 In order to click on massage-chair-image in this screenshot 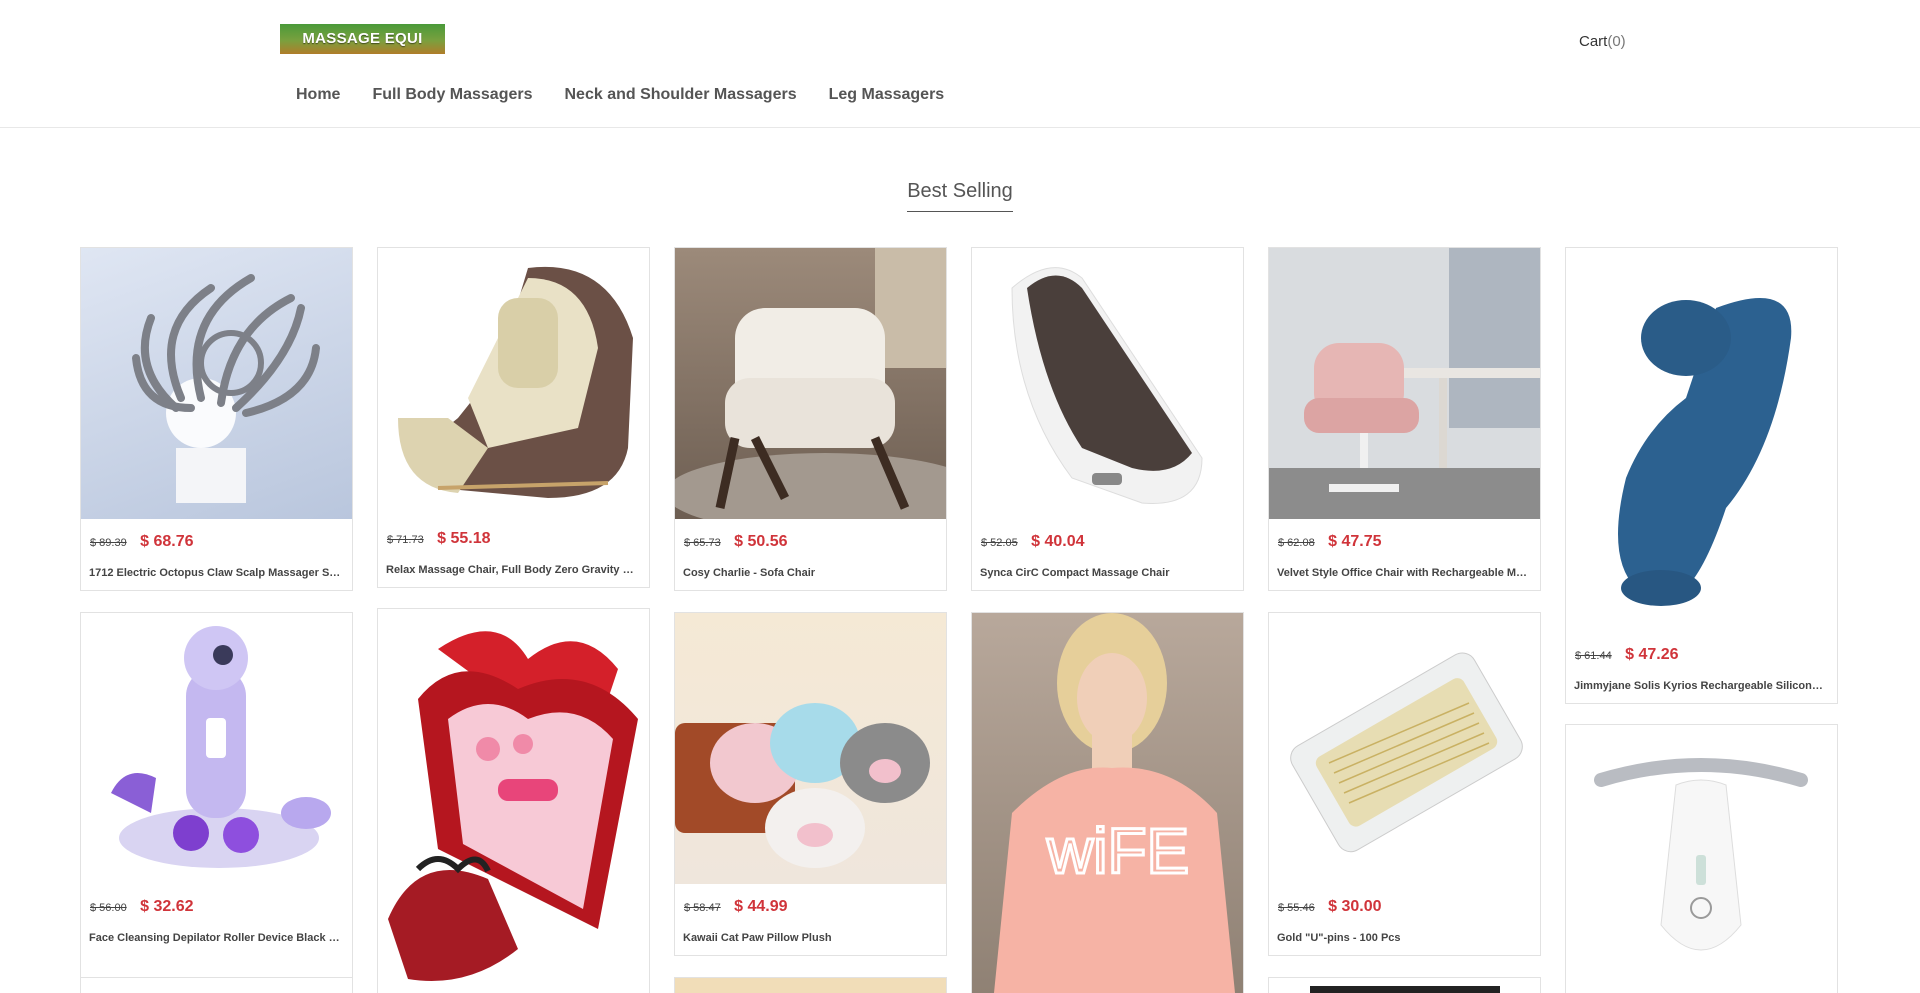, I will do `click(513, 382)`.